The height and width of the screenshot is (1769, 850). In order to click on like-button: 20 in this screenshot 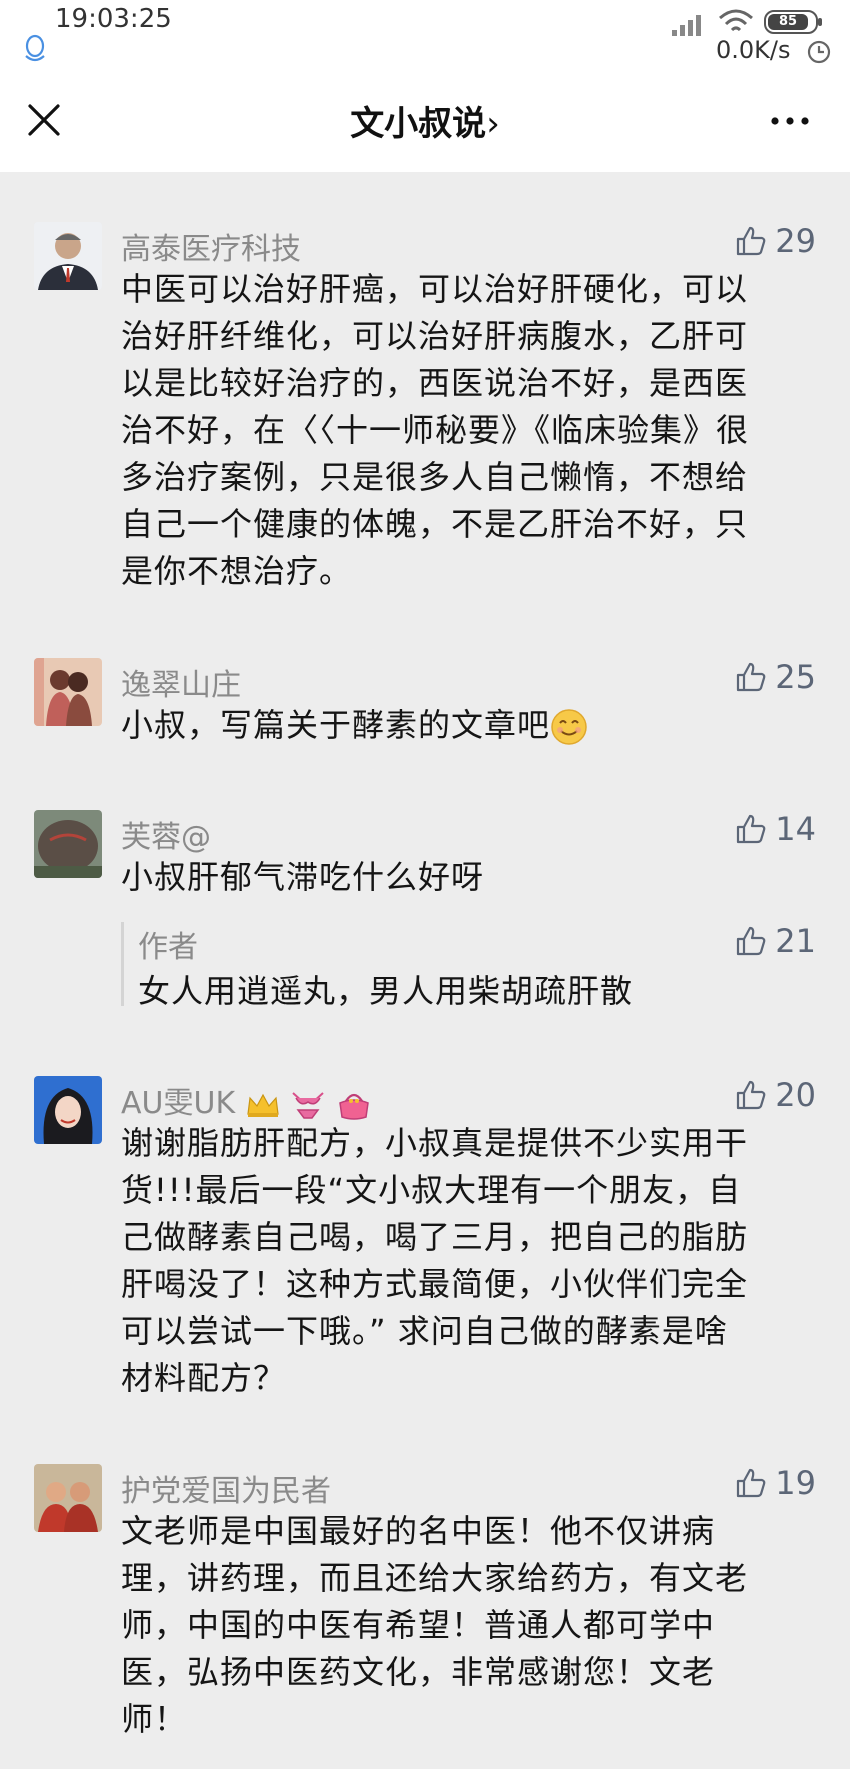, I will do `click(775, 1095)`.